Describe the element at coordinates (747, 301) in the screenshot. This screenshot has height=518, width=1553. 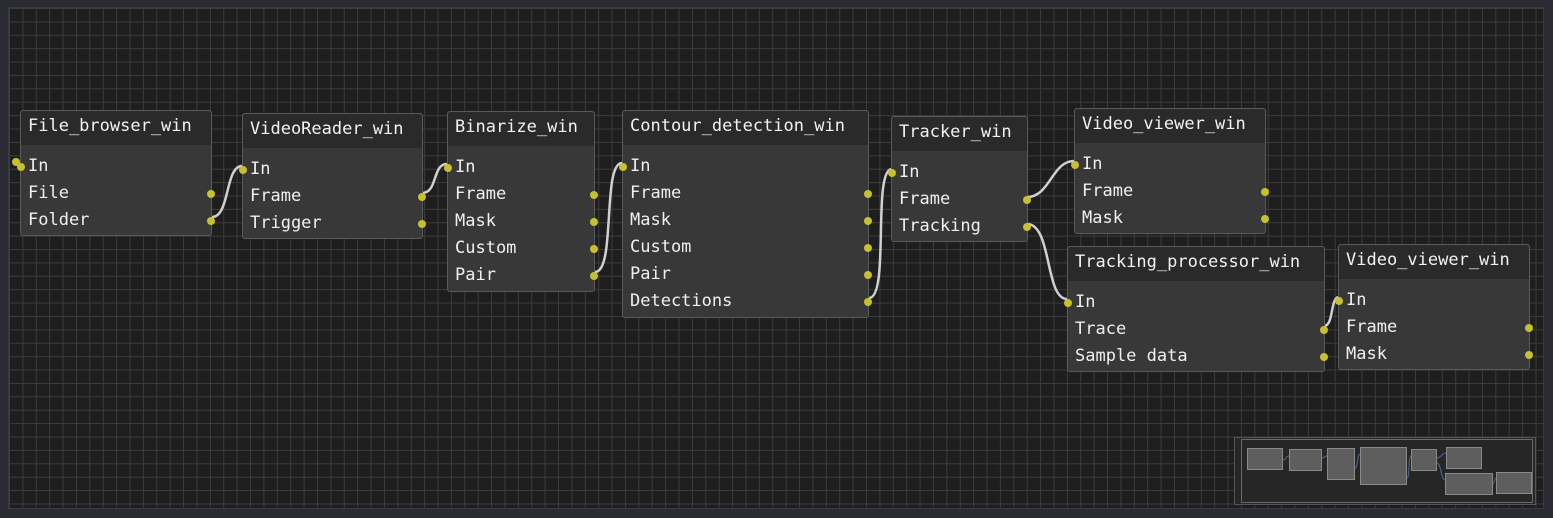
I see `port-detections: Detections` at that location.